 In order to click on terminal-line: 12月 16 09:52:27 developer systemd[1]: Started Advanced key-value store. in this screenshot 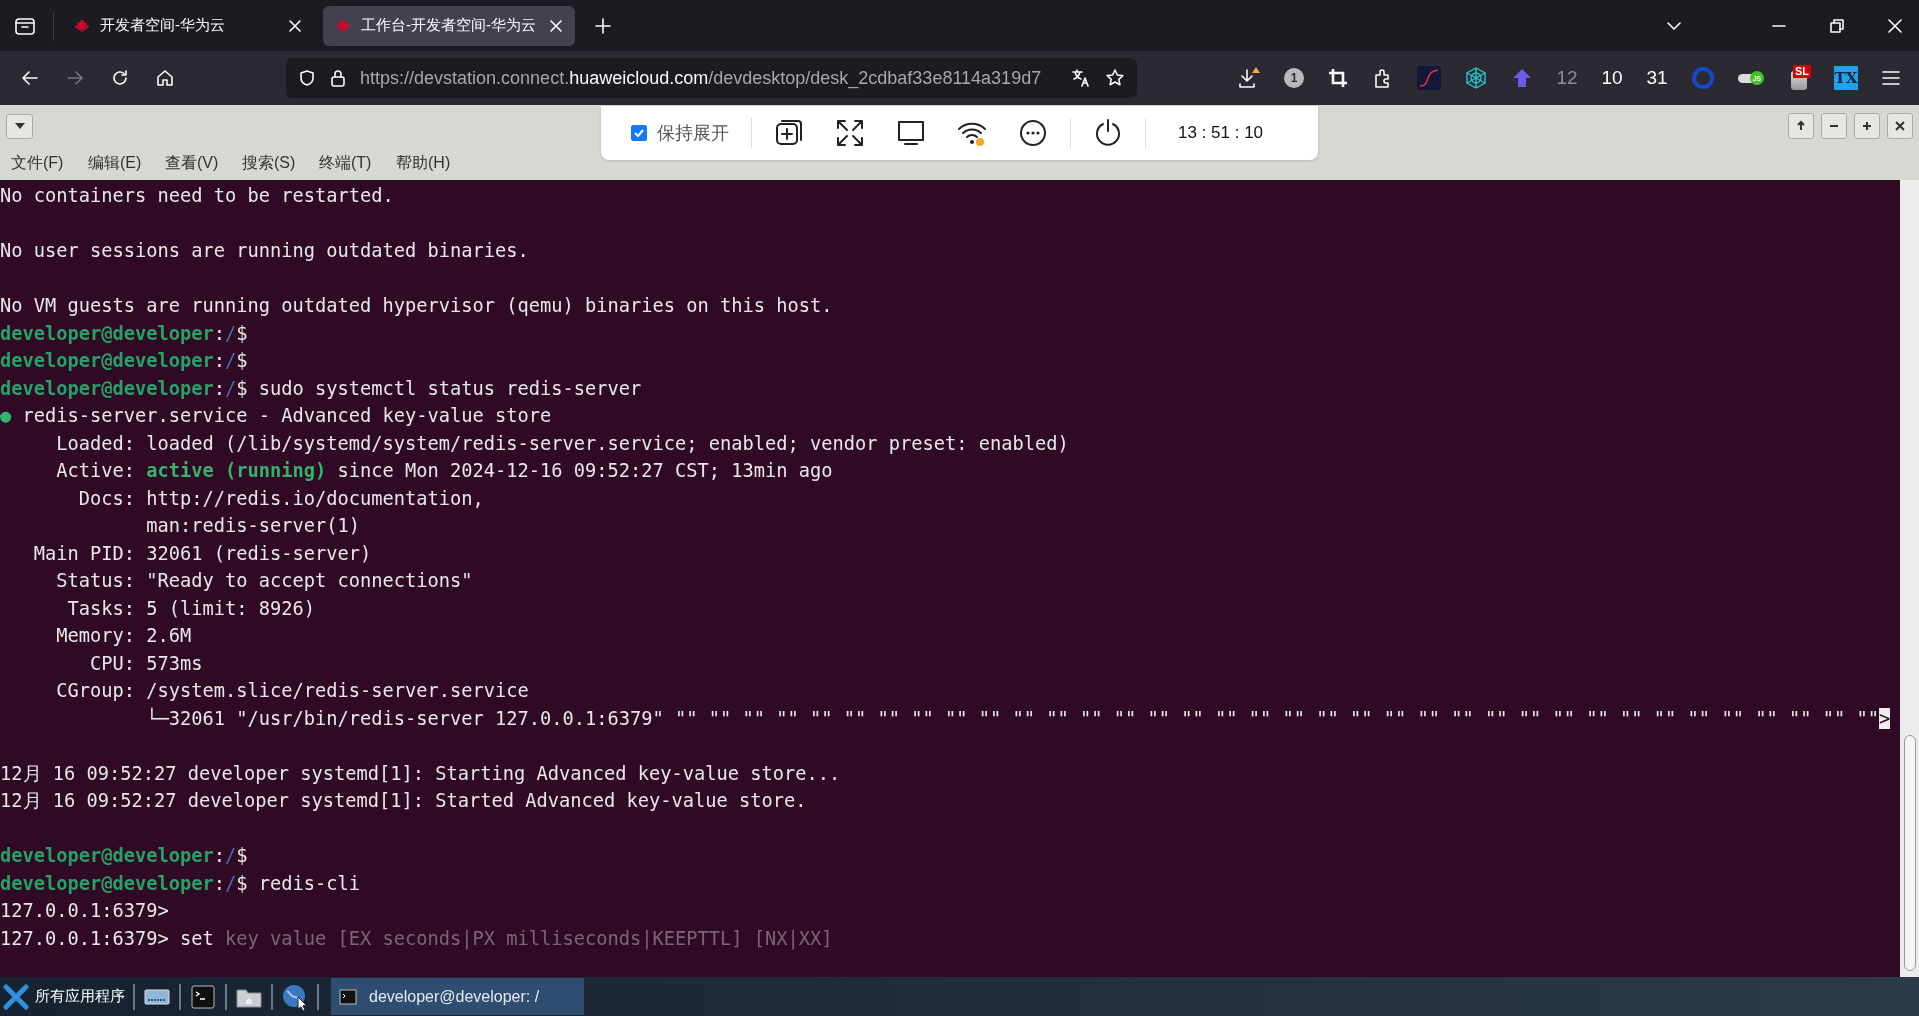, I will do `click(403, 801)`.